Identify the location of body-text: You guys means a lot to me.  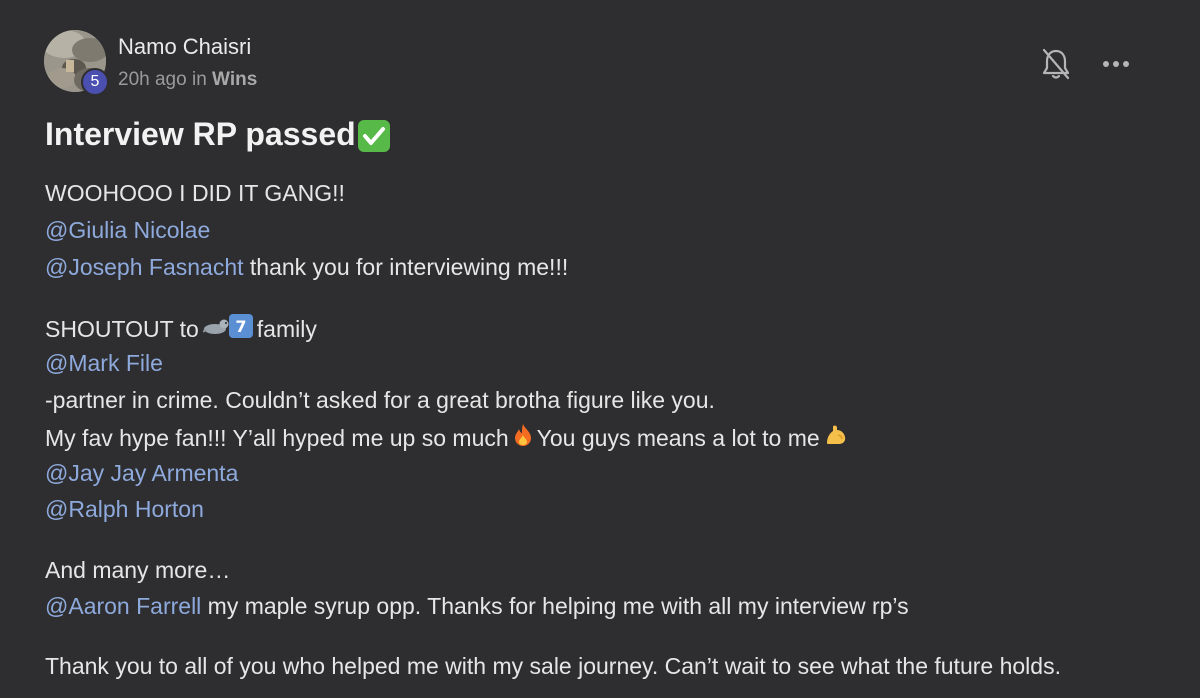
(678, 437).